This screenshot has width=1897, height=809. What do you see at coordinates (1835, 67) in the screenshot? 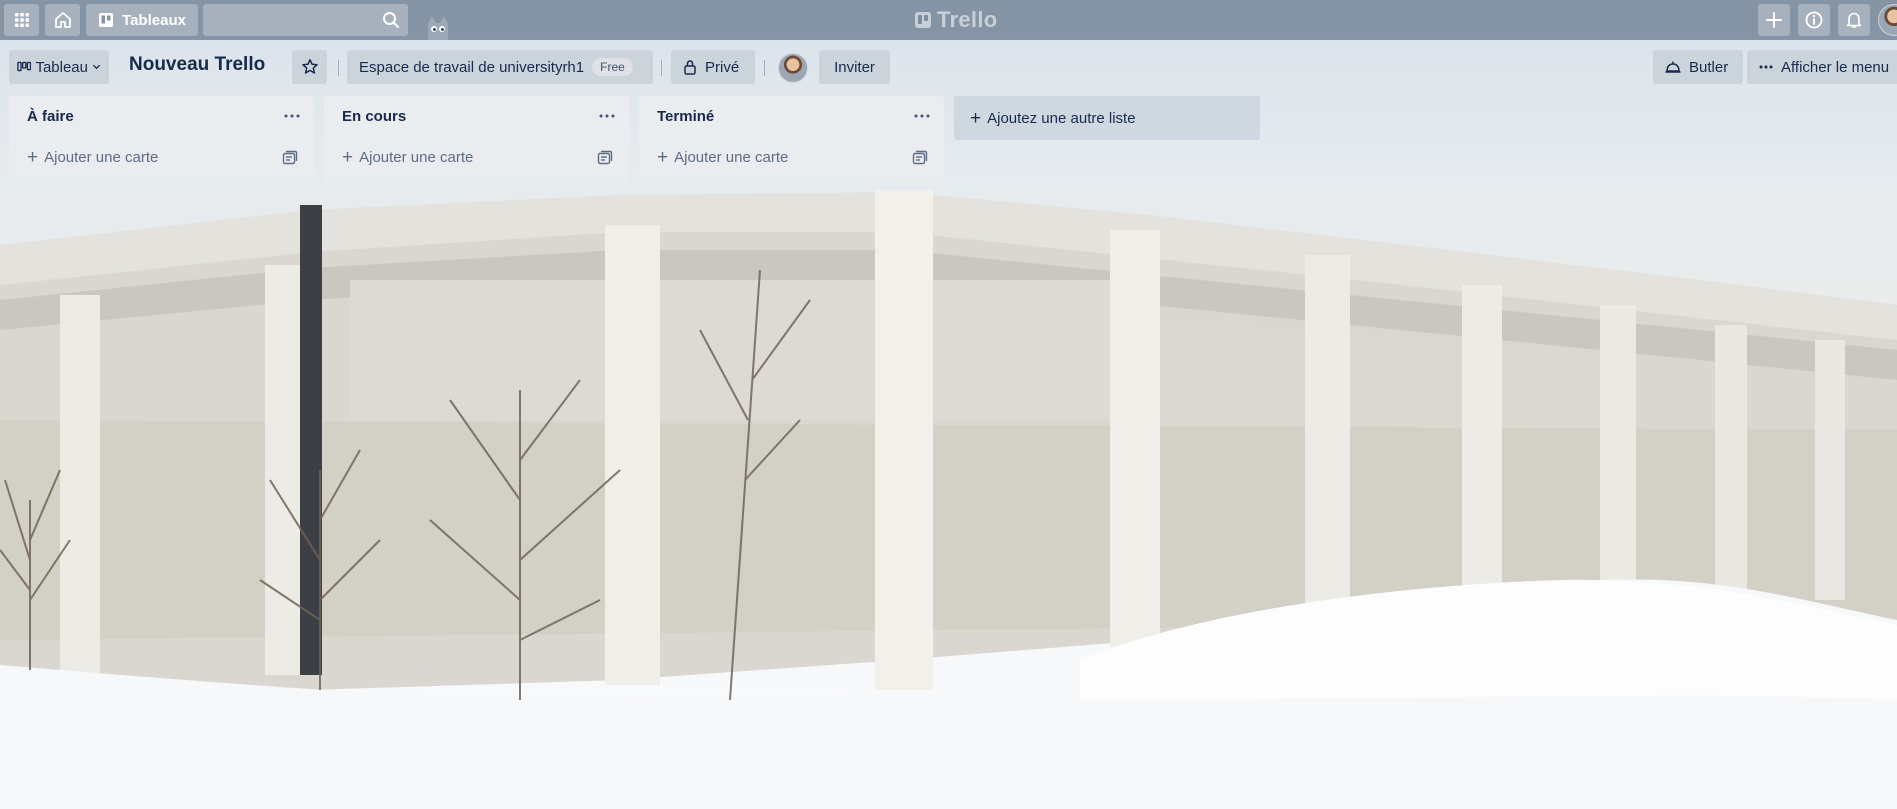
I see `show-menu-label: Afficher le menu` at bounding box center [1835, 67].